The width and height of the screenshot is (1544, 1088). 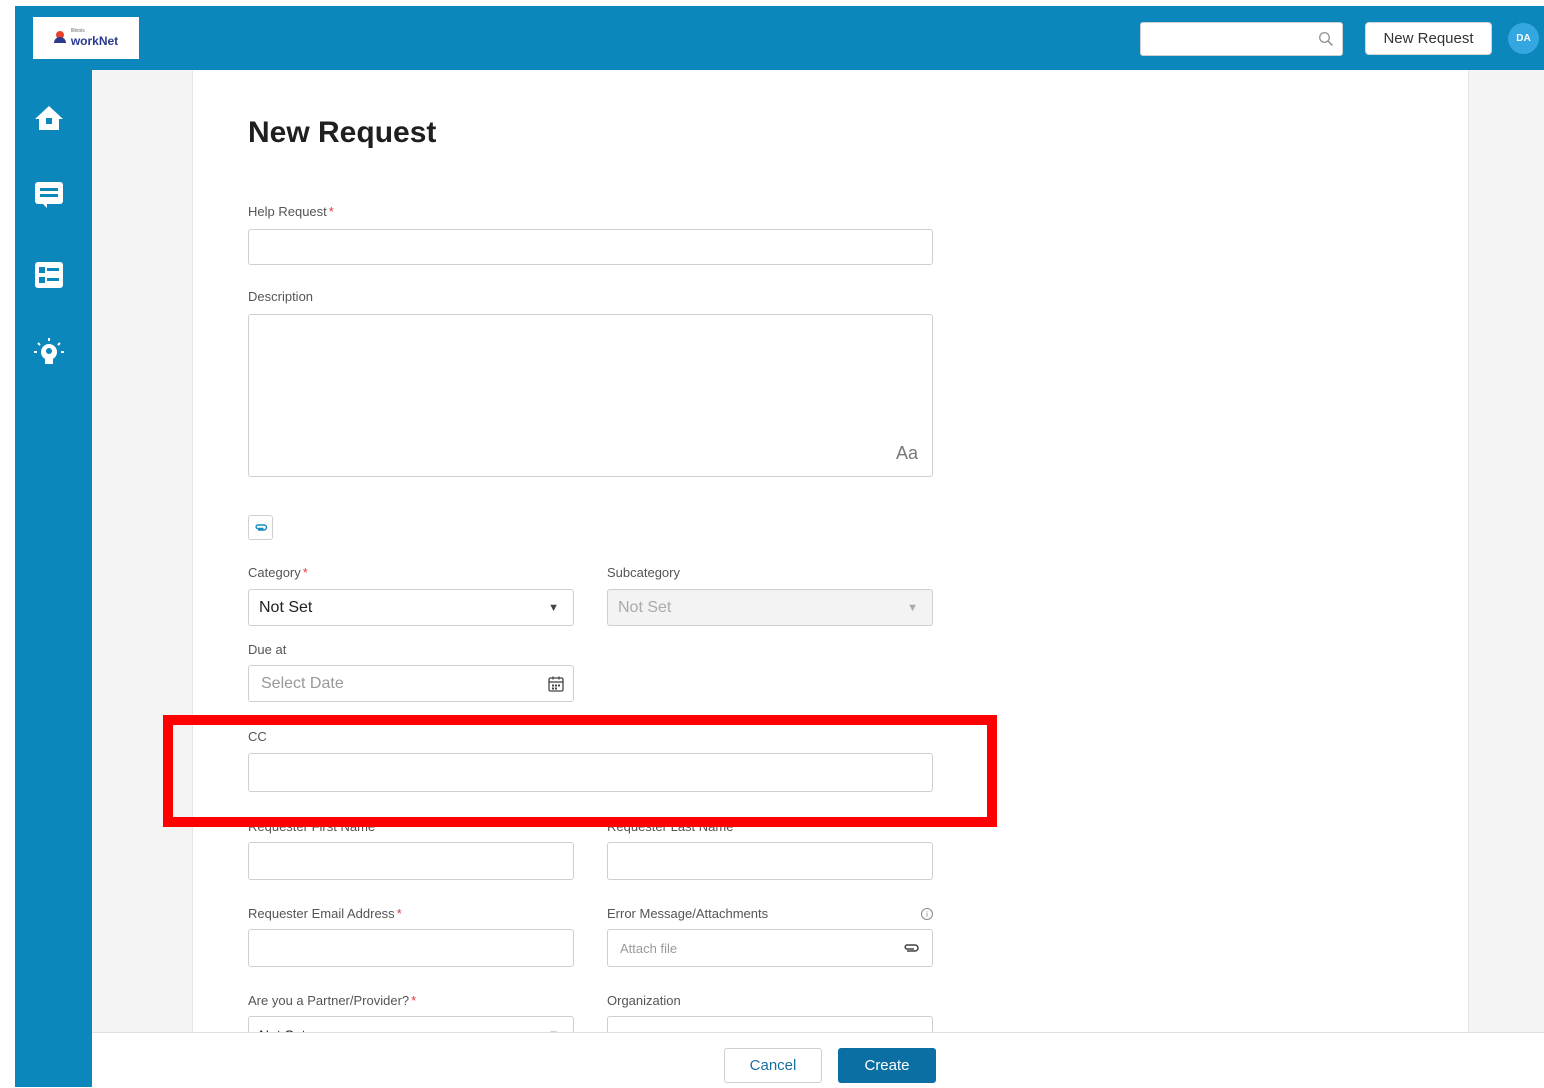 I want to click on email-input, so click(x=411, y=948).